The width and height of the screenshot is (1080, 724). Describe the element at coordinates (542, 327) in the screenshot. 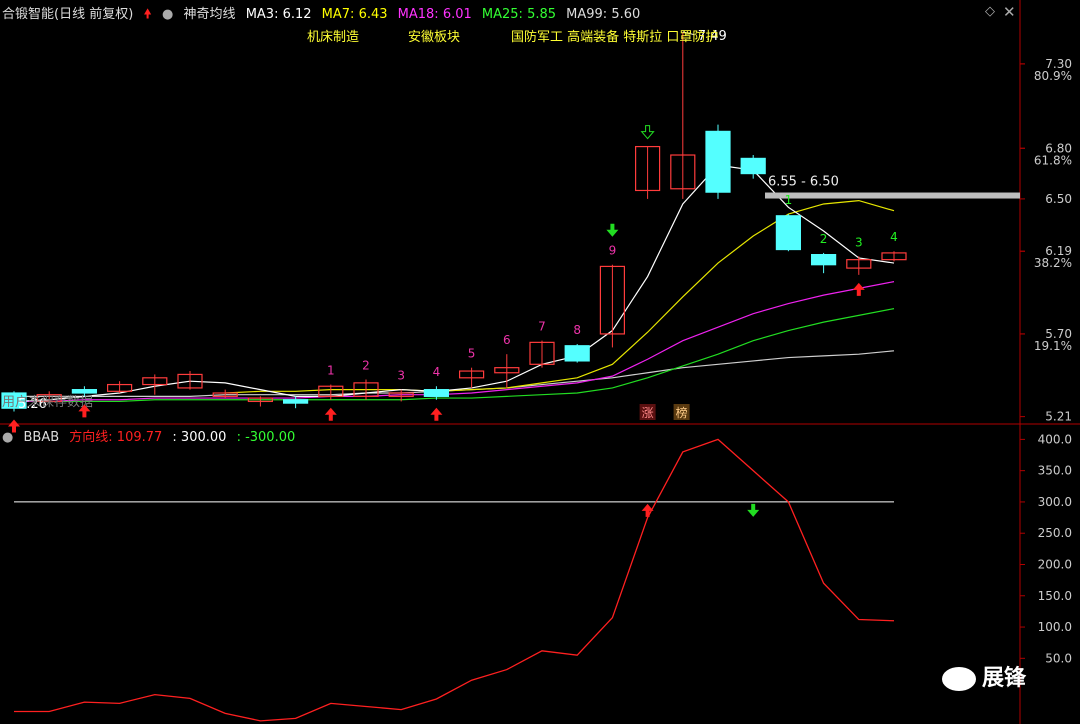

I see `count-label: 7` at that location.